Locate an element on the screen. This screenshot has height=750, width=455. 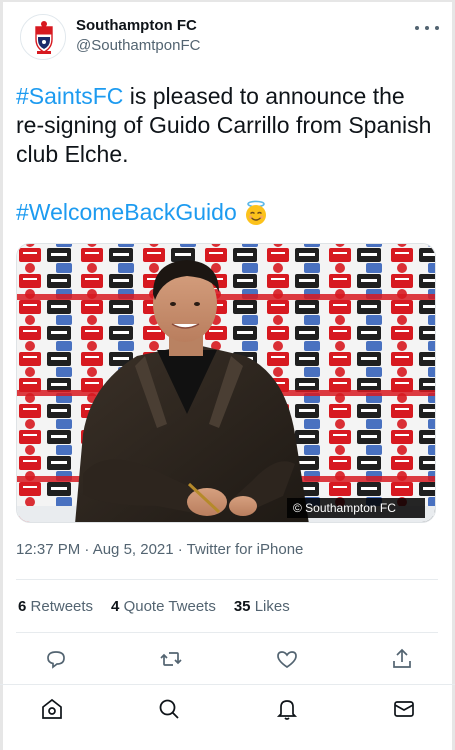
retweets-stat: 6 Retweets is located at coordinates (55, 606).